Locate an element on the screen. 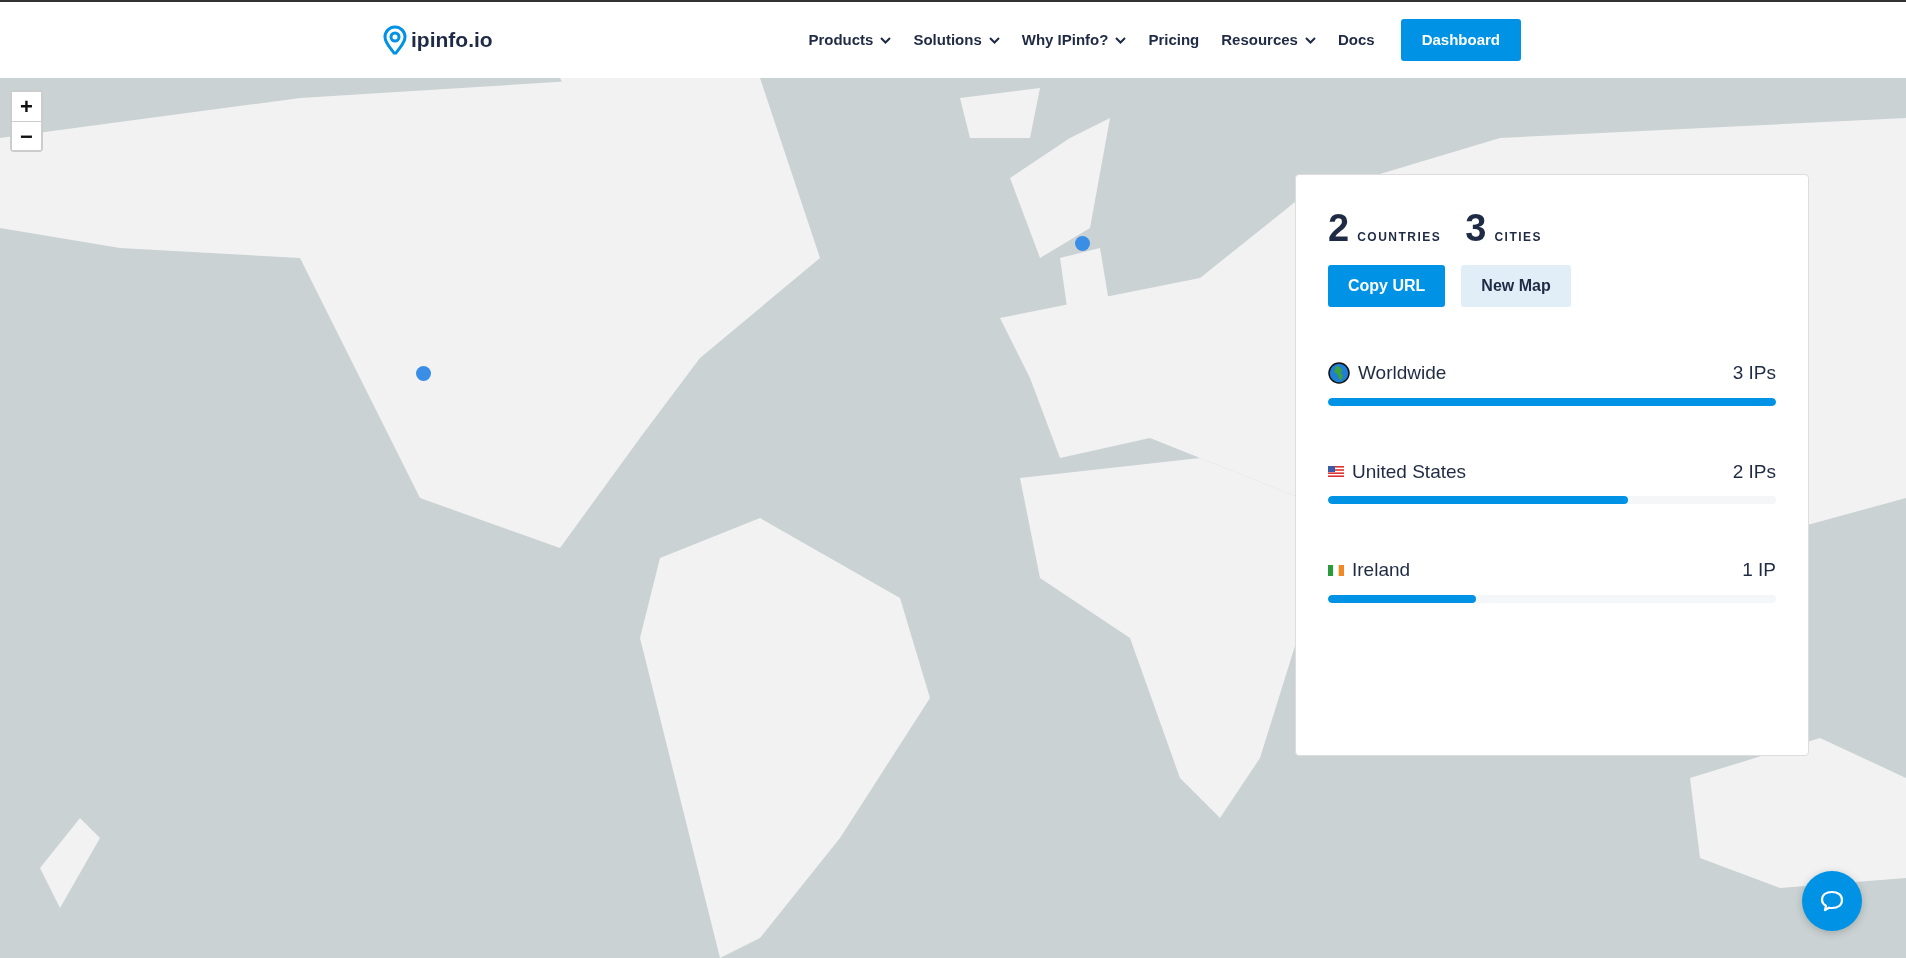 The width and height of the screenshot is (1906, 958). stat-number: 2 is located at coordinates (1339, 228).